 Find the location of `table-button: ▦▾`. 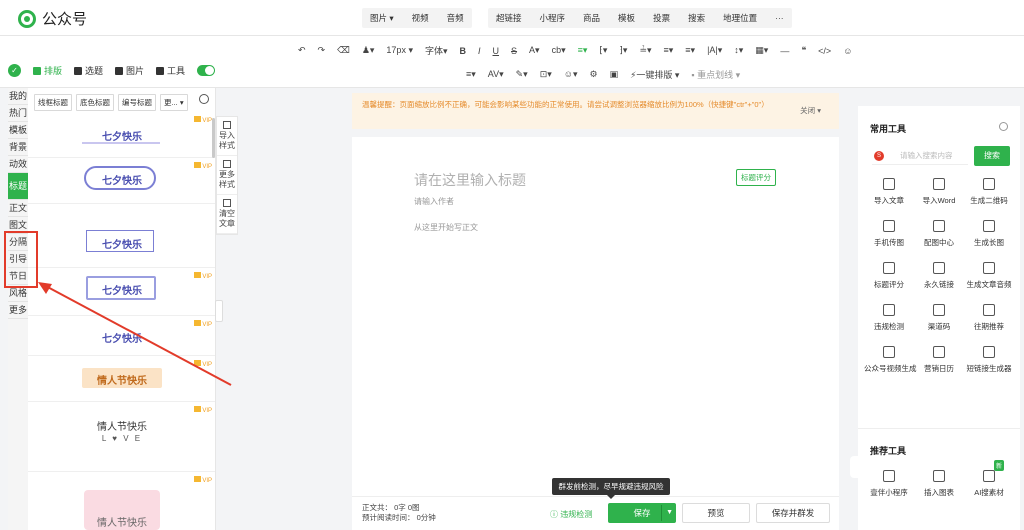

table-button: ▦▾ is located at coordinates (761, 50).